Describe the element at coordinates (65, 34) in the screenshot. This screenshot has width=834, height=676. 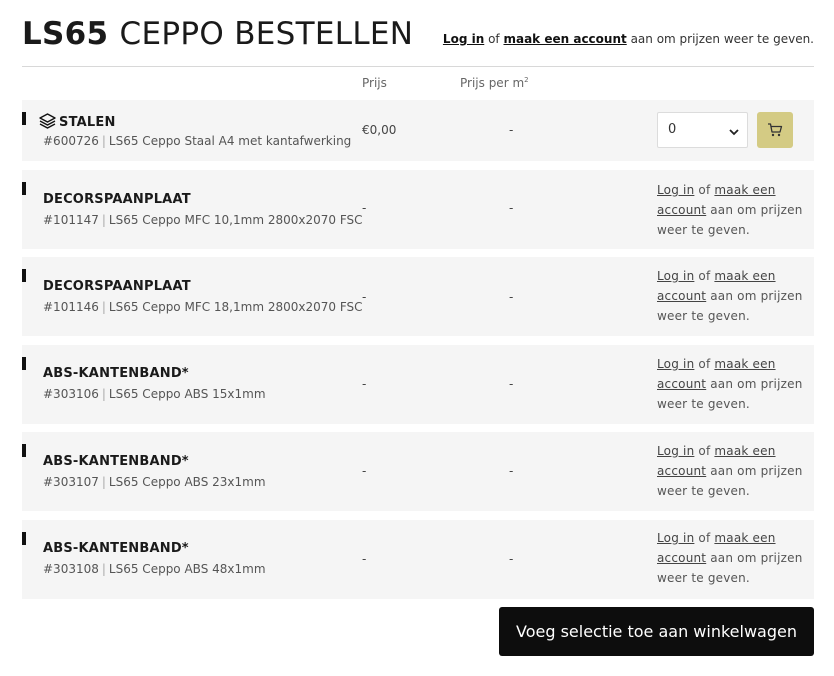
I see `title-model: LS65` at that location.